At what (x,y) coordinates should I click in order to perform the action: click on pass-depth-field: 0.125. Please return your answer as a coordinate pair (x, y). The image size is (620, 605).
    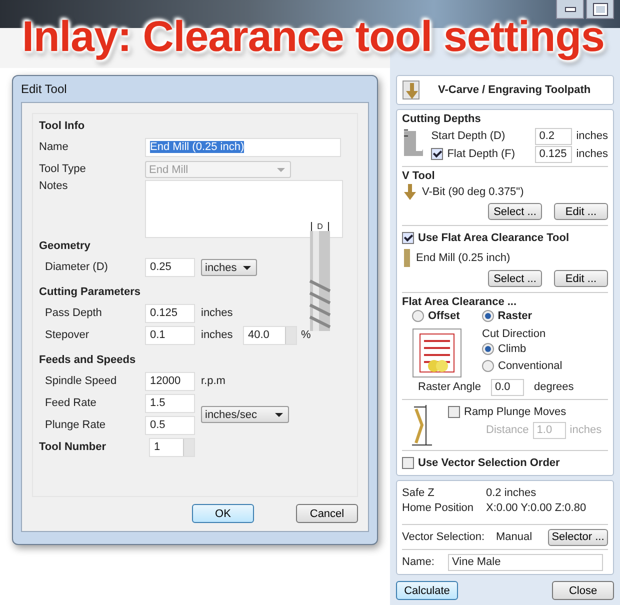
    Looking at the image, I should click on (170, 313).